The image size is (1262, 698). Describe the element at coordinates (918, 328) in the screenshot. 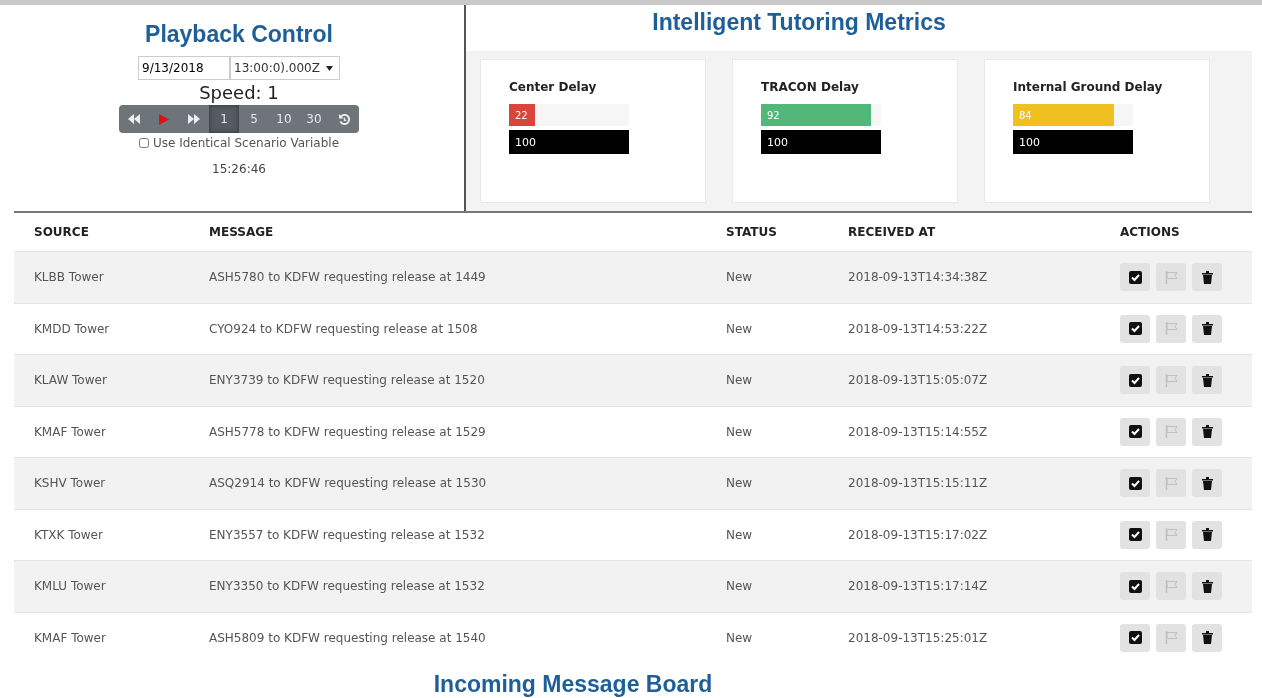

I see `table-cell-text: 2018-09-13T14:53:22Z` at that location.